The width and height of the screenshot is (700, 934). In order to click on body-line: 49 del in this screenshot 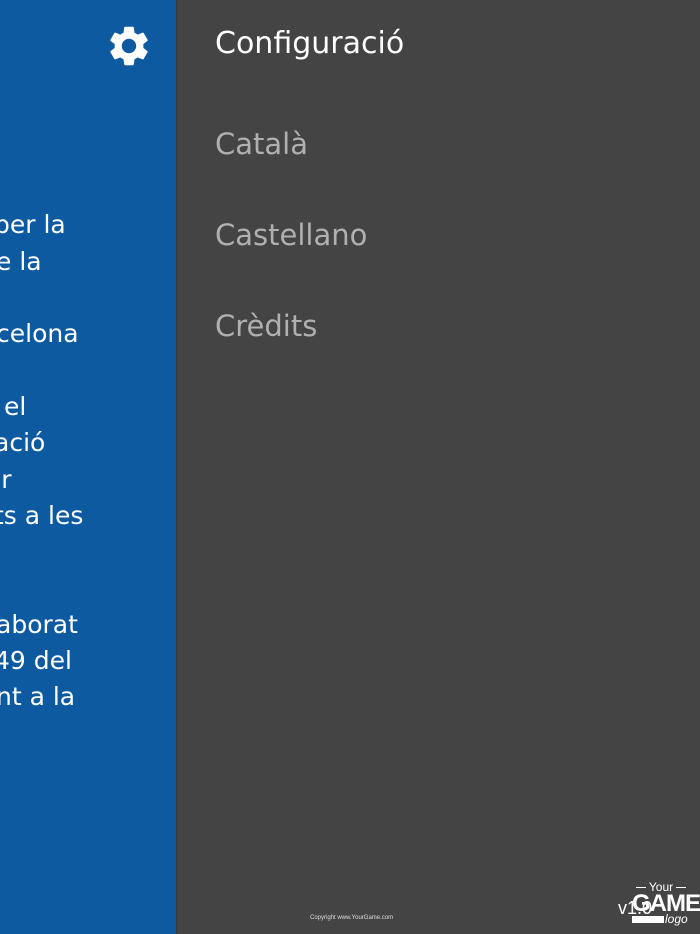, I will do `click(36, 660)`.